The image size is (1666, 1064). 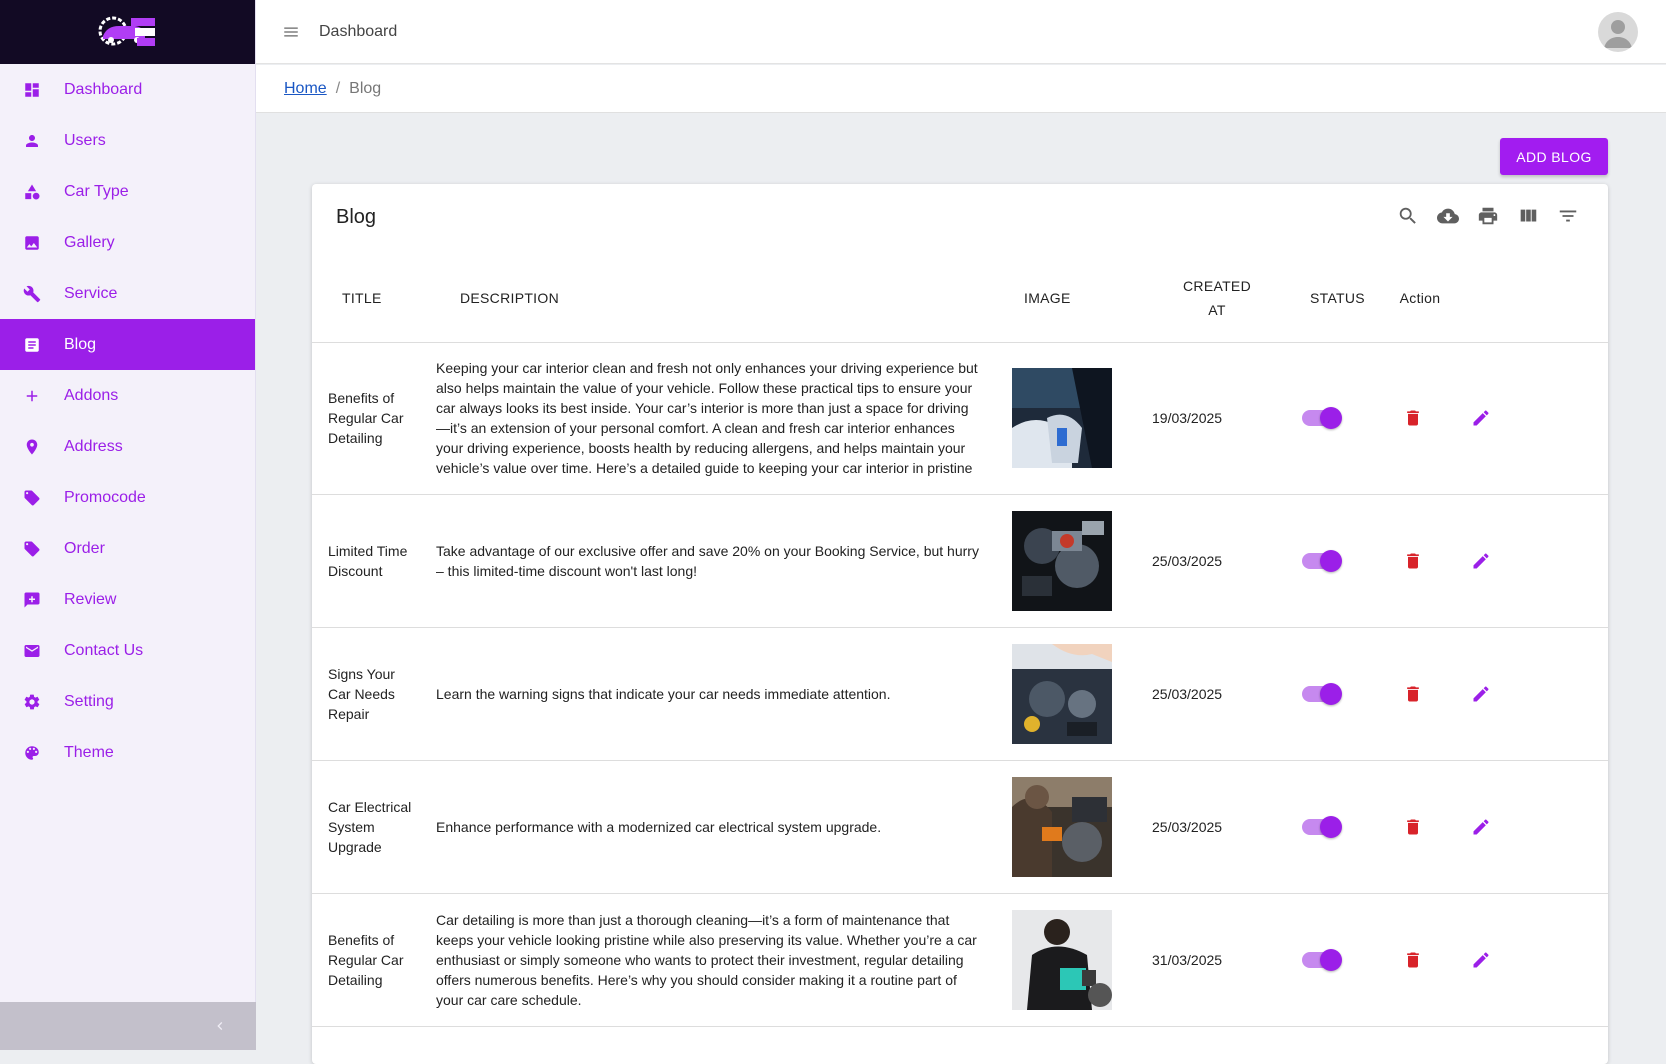 I want to click on sidebar-item-contact-us: Contact Us, so click(x=127, y=650).